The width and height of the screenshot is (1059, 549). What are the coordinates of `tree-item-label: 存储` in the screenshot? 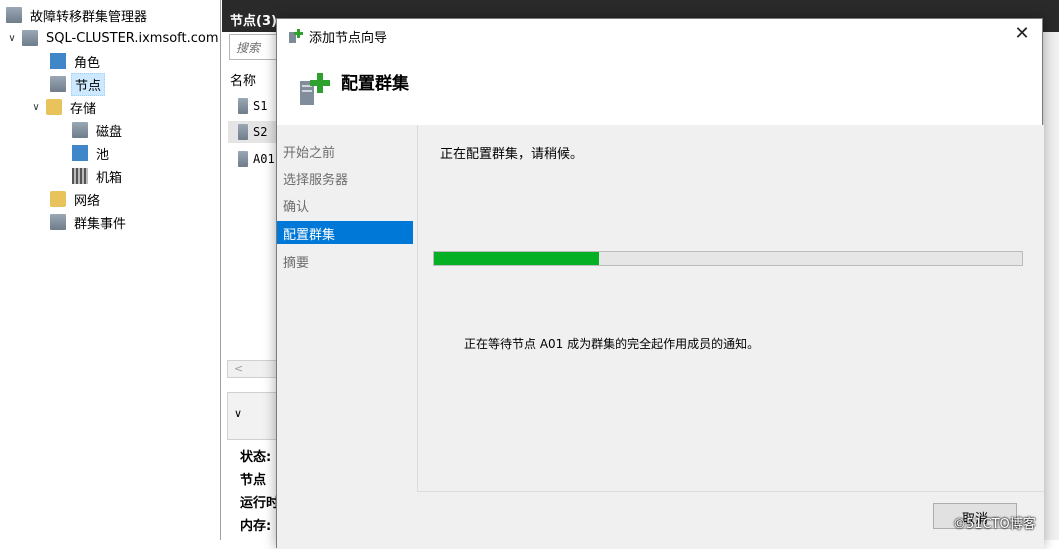 It's located at (83, 109).